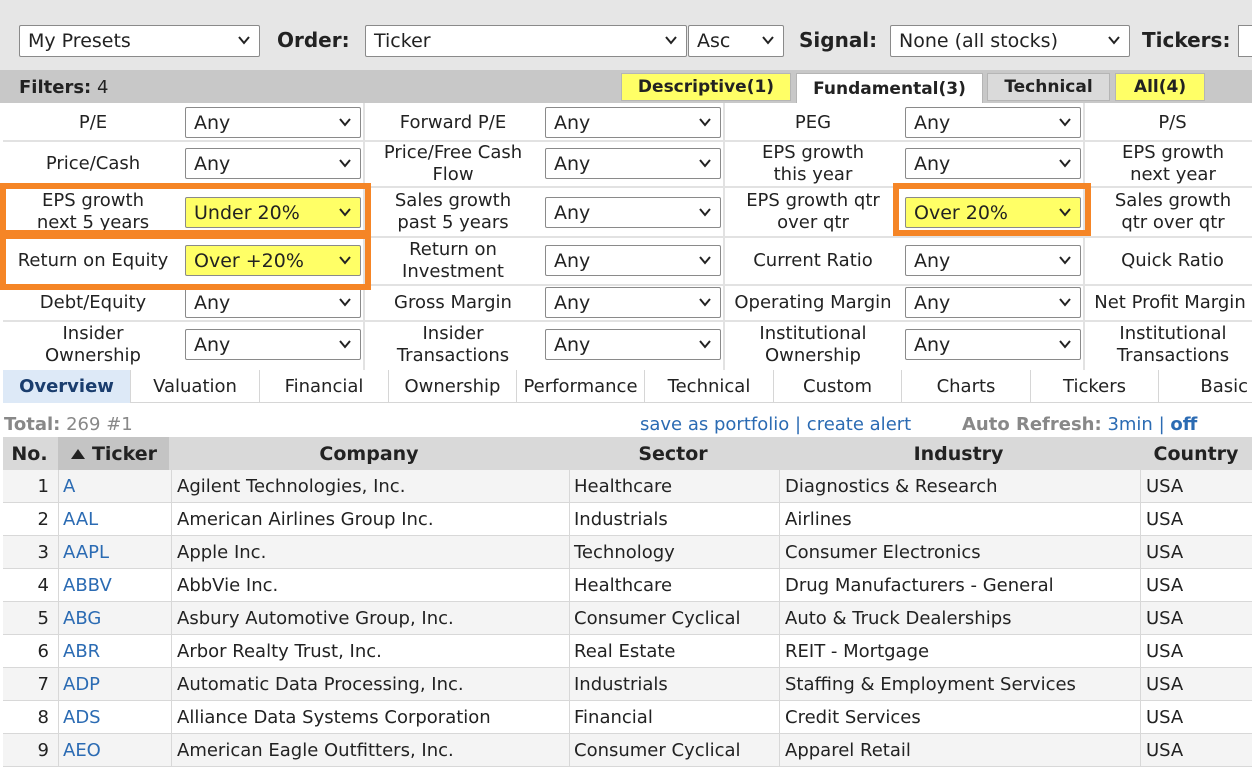 The width and height of the screenshot is (1252, 767). I want to click on col-header-sector: Sector, so click(673, 453).